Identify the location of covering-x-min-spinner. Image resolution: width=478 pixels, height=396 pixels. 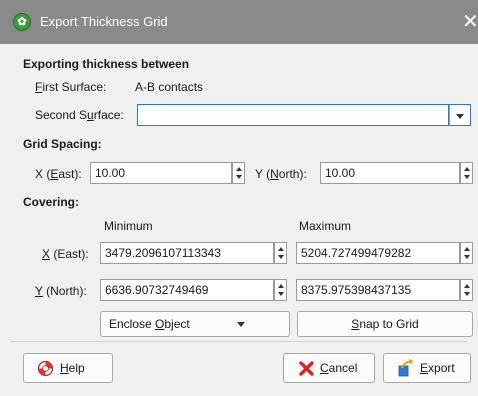
(280, 253).